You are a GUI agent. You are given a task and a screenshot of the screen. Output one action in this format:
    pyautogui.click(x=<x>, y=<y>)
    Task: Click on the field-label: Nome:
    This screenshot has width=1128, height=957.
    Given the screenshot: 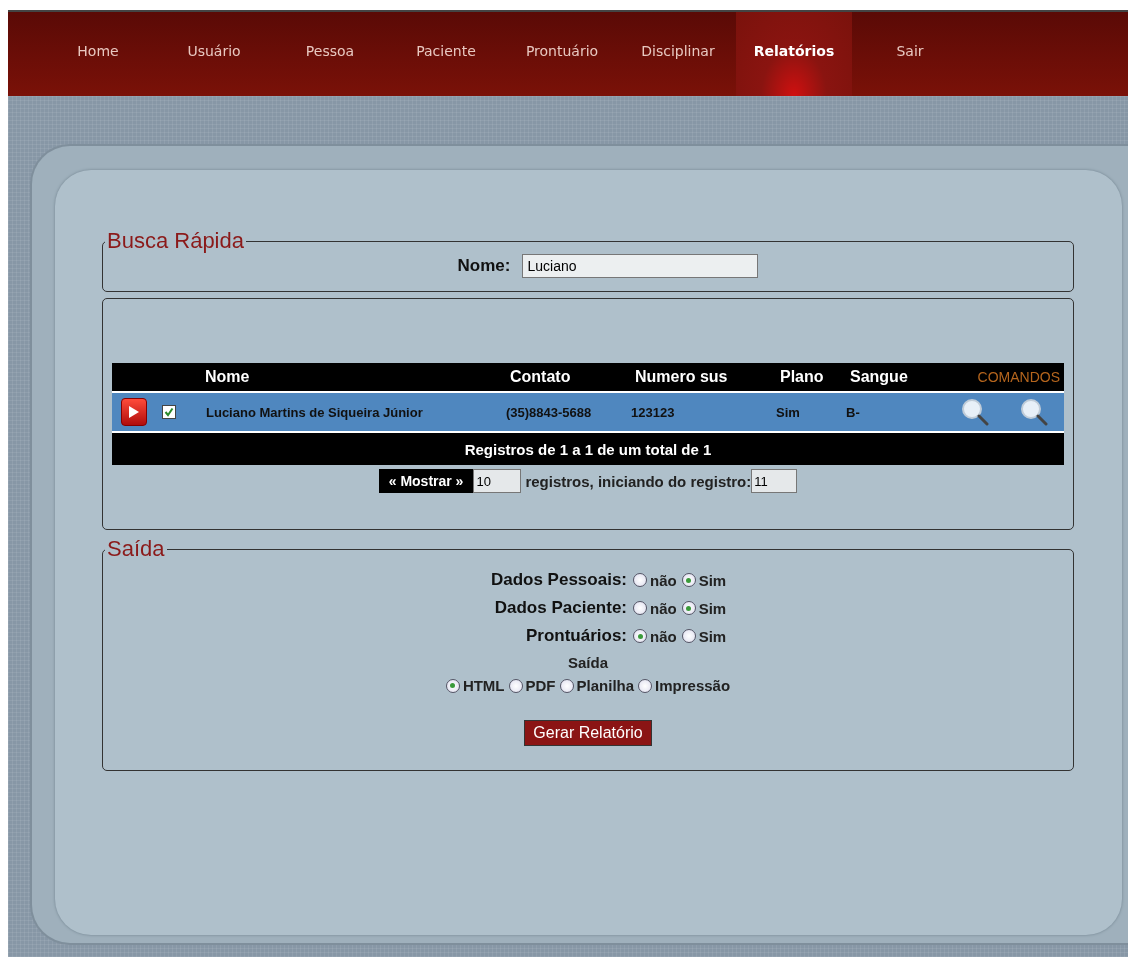 What is the action you would take?
    pyautogui.click(x=484, y=266)
    